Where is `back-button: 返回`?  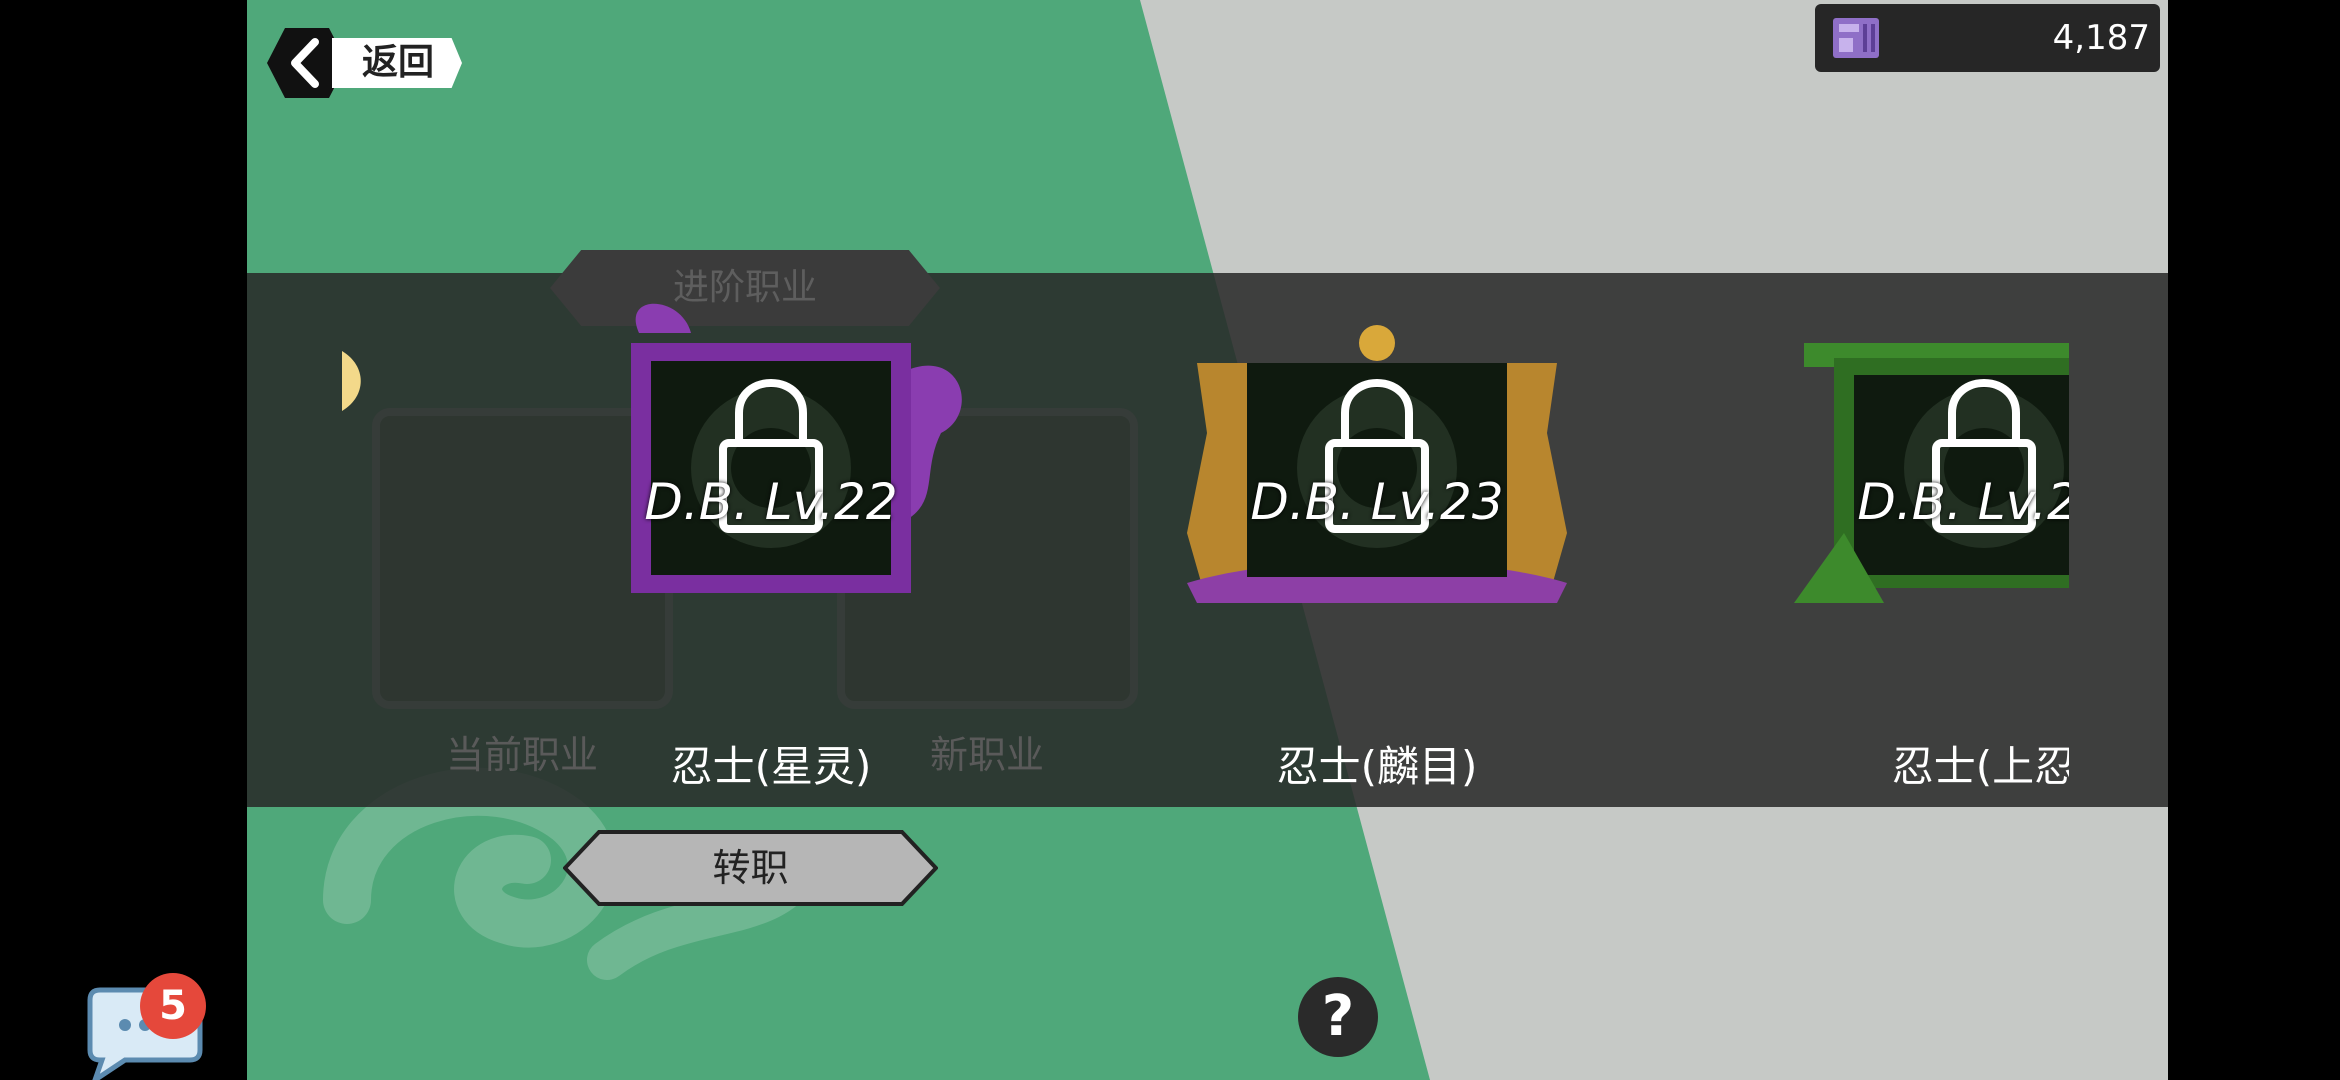 back-button: 返回 is located at coordinates (367, 63).